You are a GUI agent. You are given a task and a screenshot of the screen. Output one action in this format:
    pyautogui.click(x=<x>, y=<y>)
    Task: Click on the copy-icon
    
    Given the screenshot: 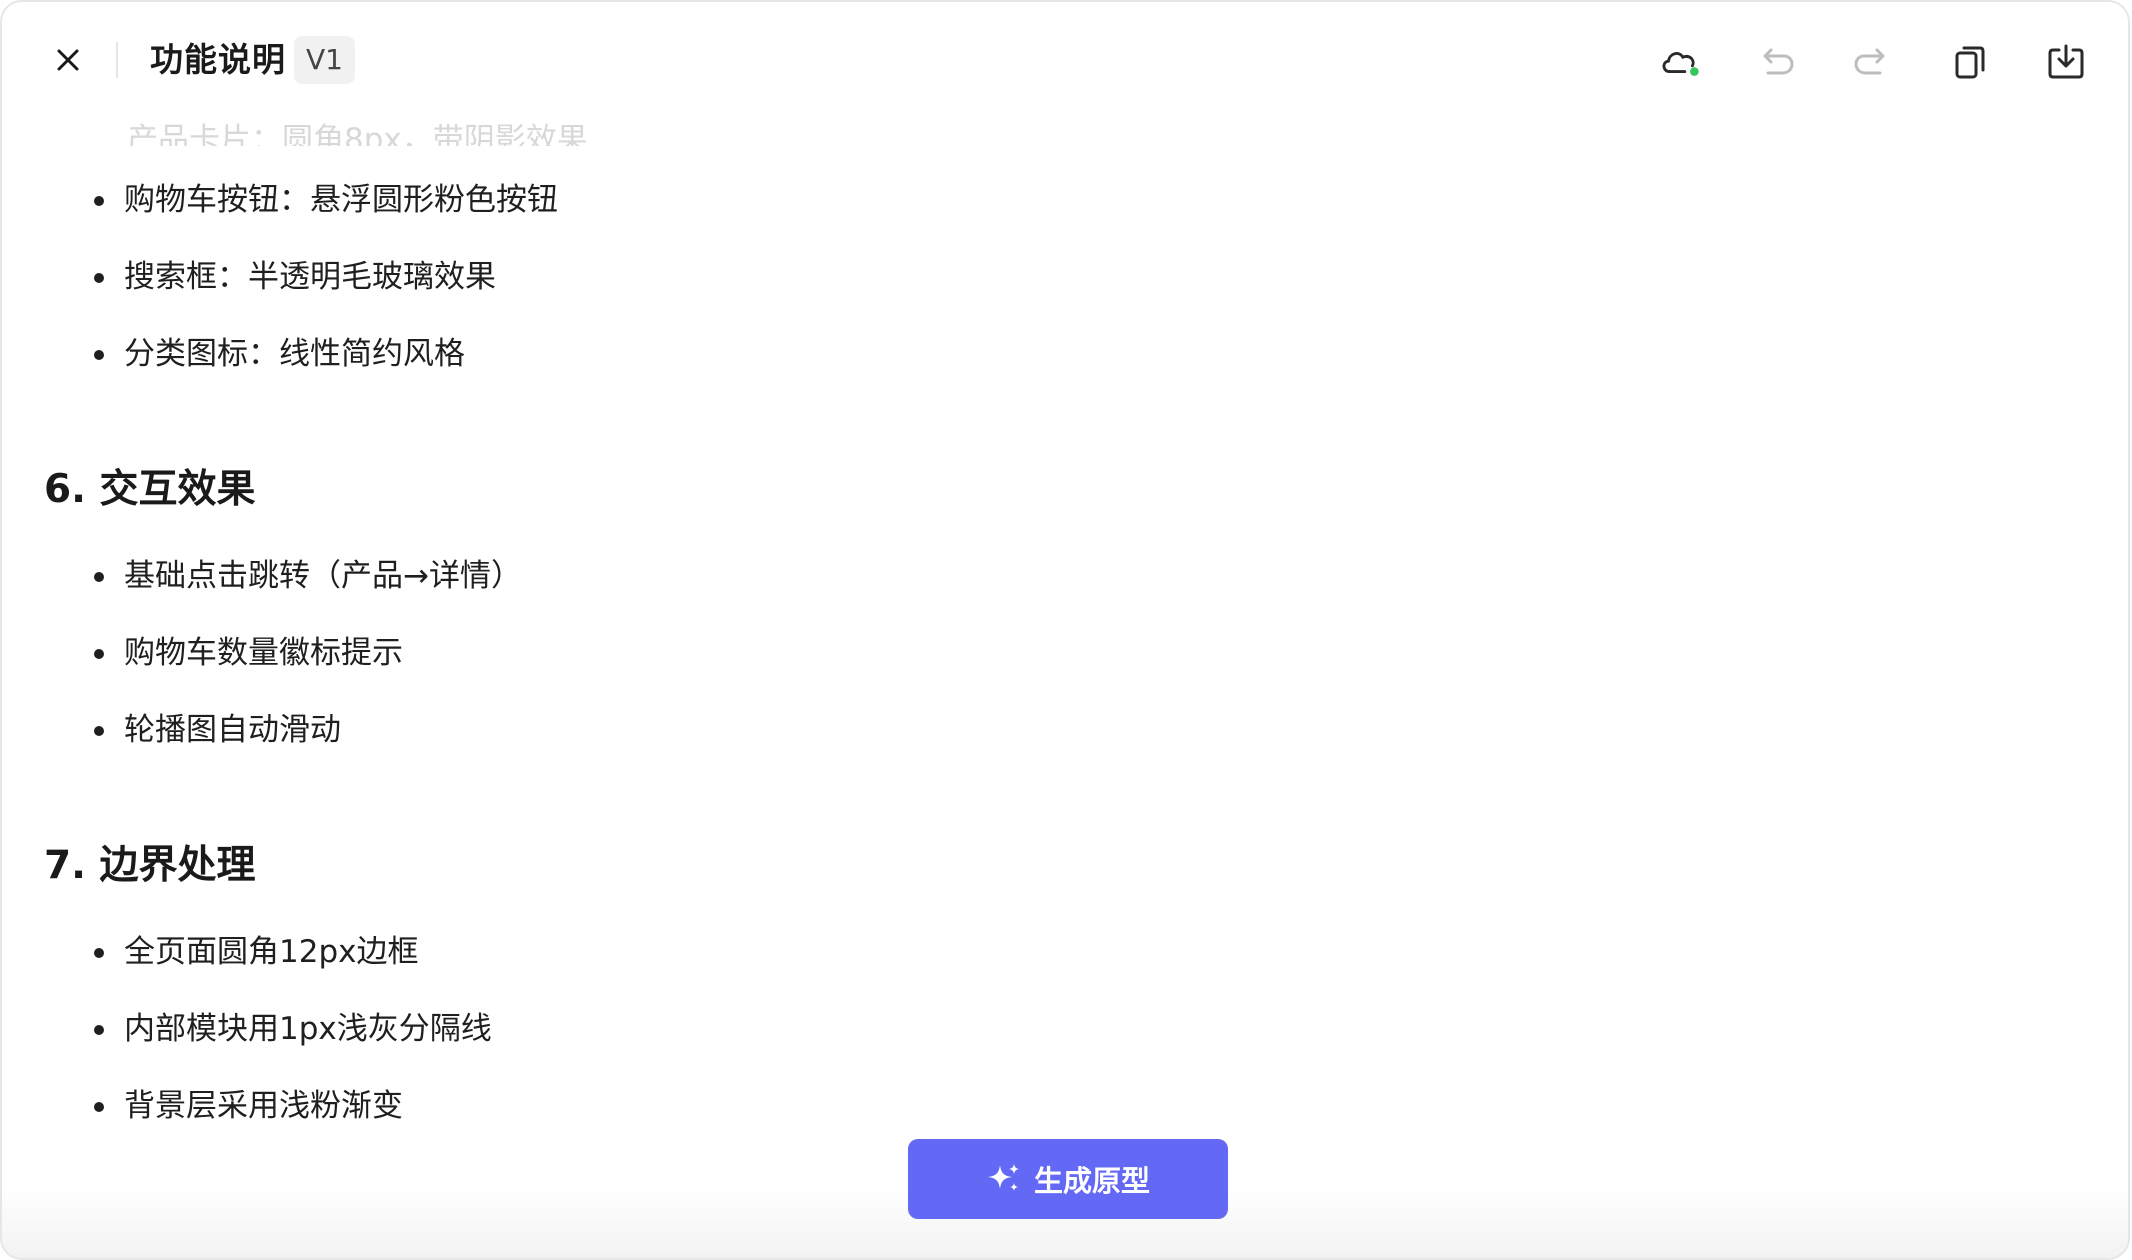 What is the action you would take?
    pyautogui.click(x=1970, y=62)
    